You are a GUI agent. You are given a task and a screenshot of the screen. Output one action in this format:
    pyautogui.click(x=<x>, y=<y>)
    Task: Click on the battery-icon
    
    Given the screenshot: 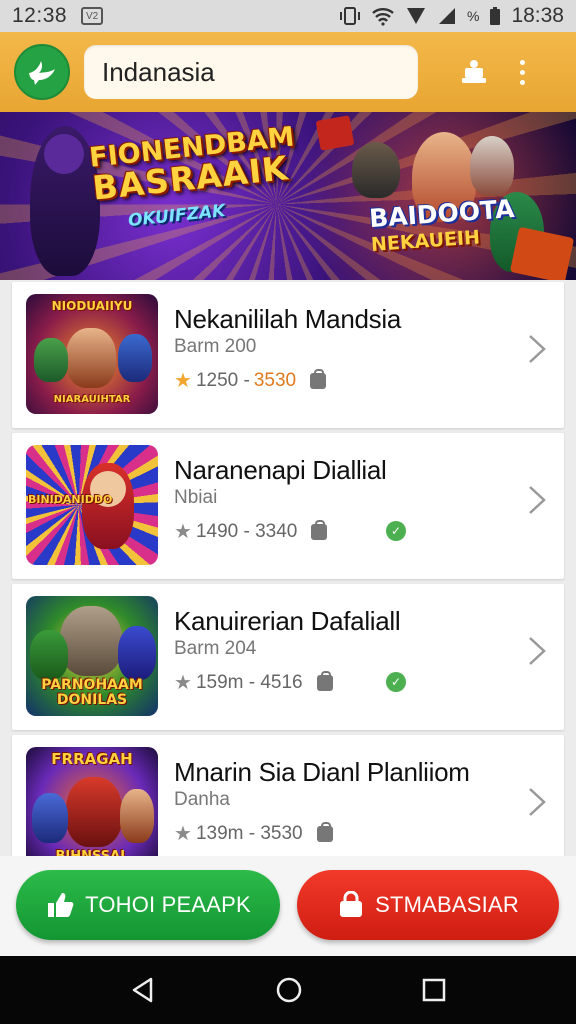 What is the action you would take?
    pyautogui.click(x=495, y=16)
    